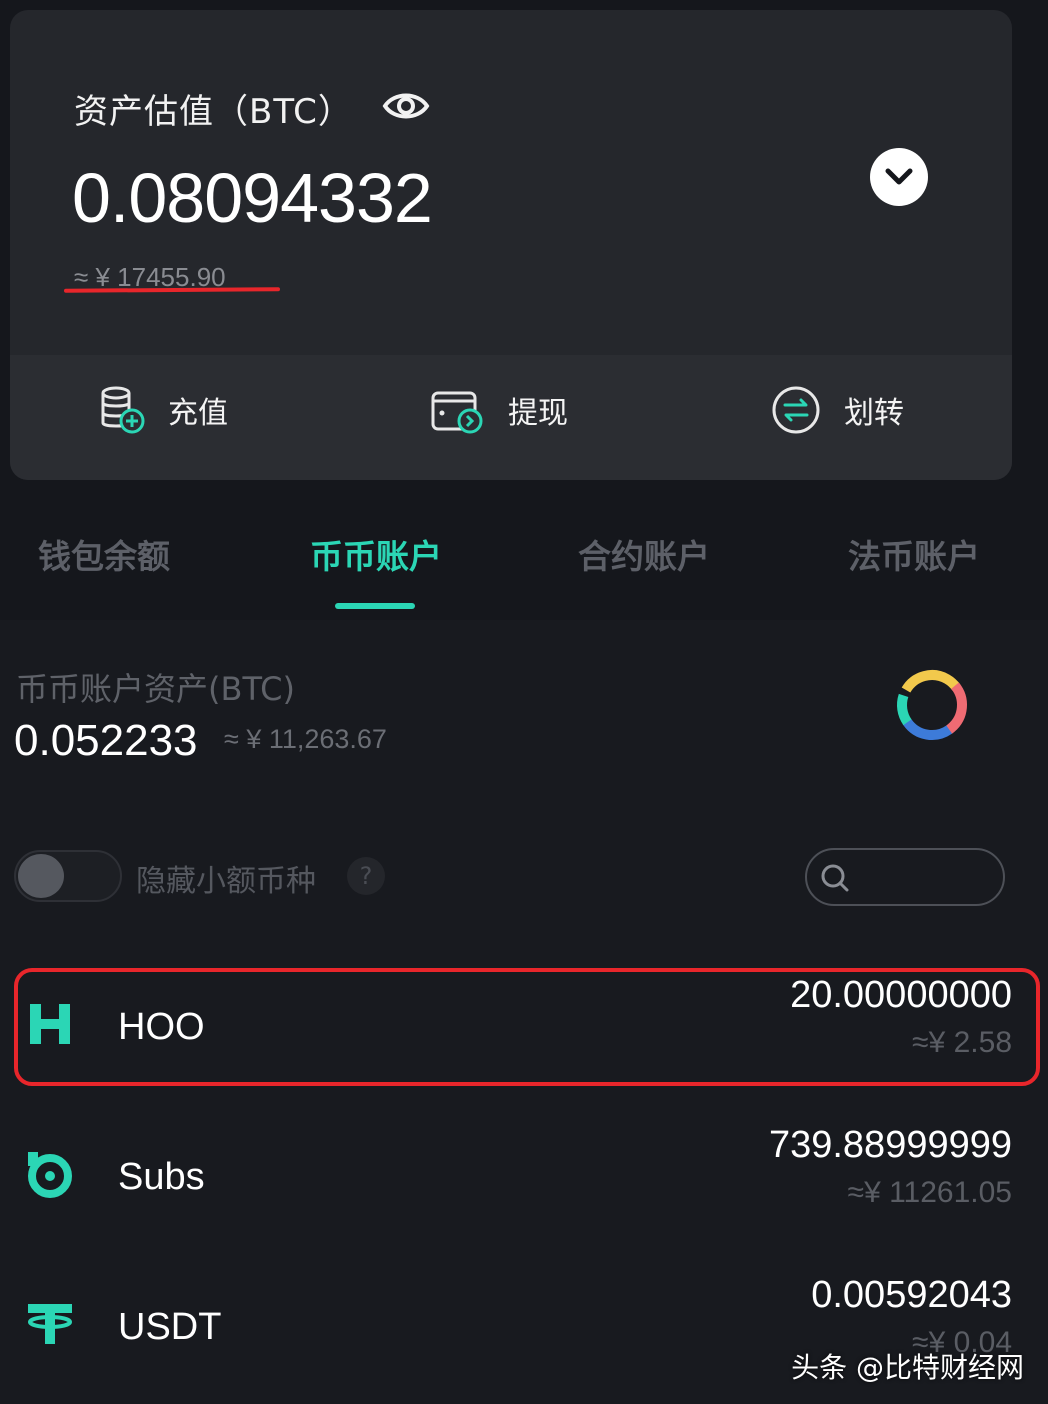 This screenshot has height=1404, width=1048. Describe the element at coordinates (890, 1145) in the screenshot. I see `coin-amount: 739.88999999` at that location.